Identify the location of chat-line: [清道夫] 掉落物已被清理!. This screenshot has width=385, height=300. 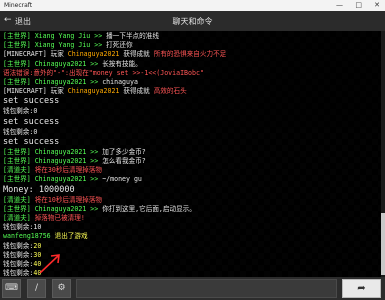
(44, 218).